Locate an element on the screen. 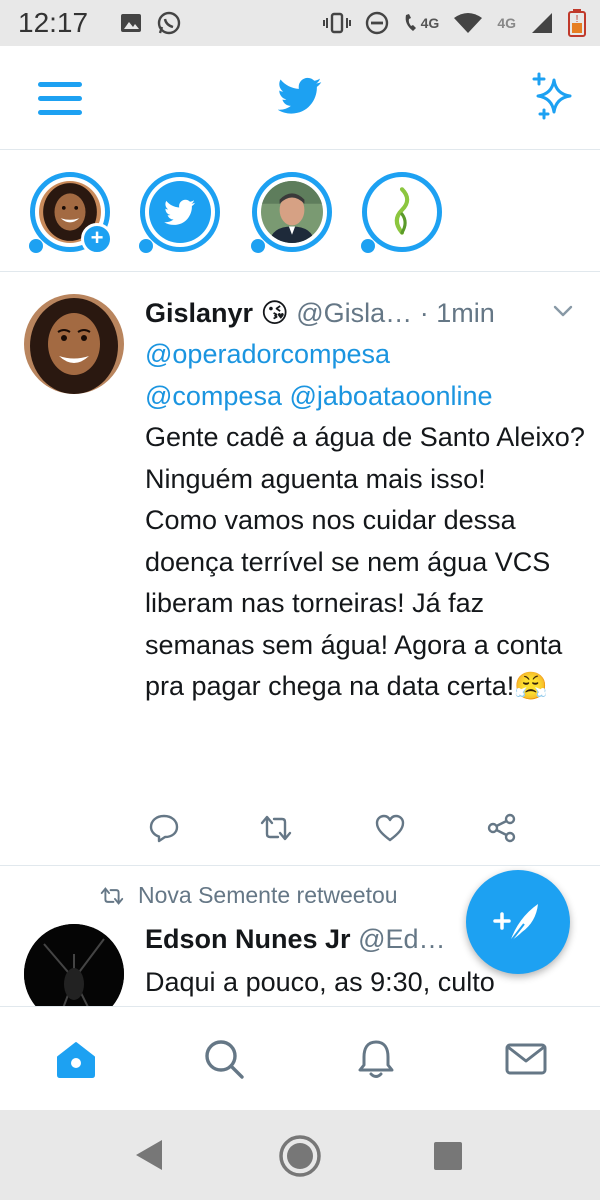 This screenshot has width=600, height=1200. system-navigation-bar is located at coordinates (300, 1155).